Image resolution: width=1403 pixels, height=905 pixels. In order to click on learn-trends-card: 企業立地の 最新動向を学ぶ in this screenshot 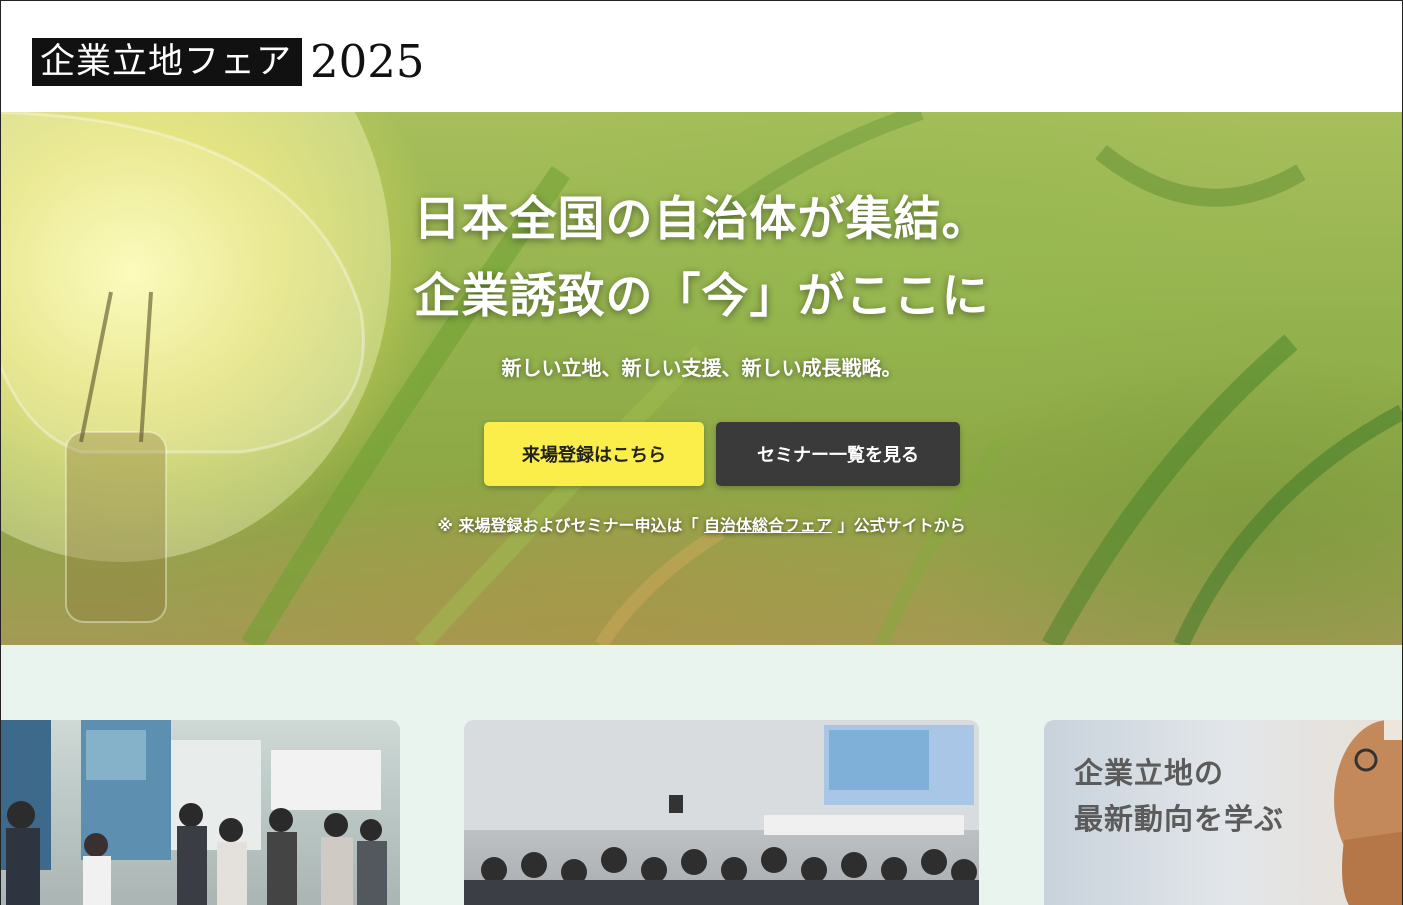, I will do `click(1223, 812)`.